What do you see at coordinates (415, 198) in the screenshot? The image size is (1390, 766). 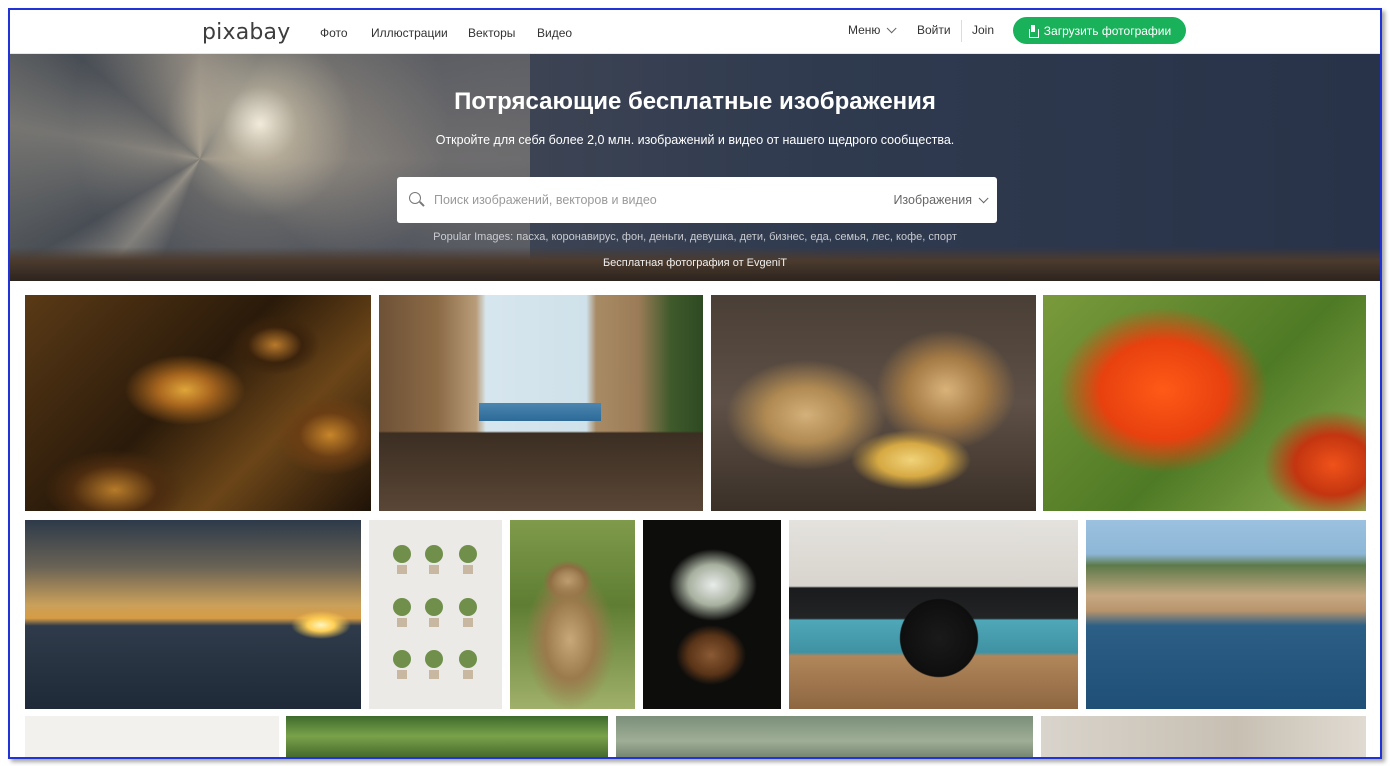 I see `search-icon` at bounding box center [415, 198].